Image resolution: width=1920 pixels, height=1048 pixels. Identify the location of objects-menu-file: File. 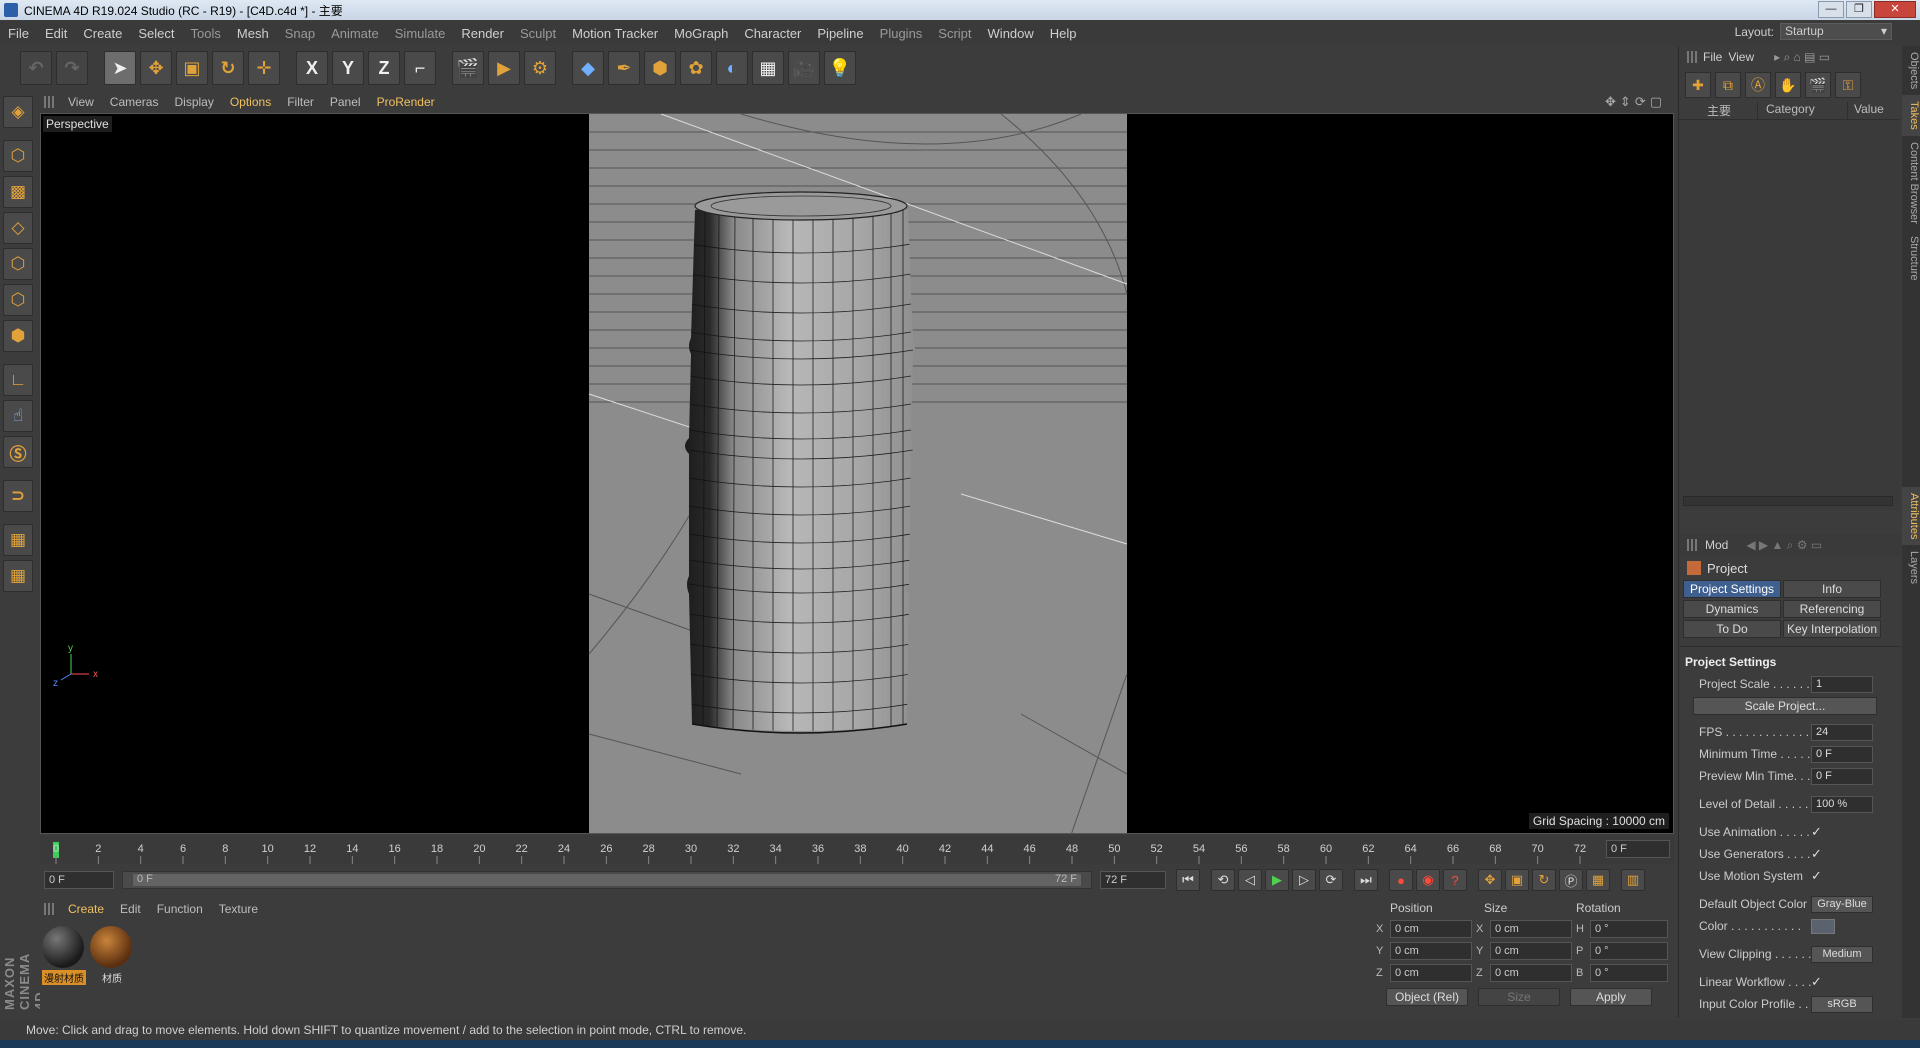
(1712, 57).